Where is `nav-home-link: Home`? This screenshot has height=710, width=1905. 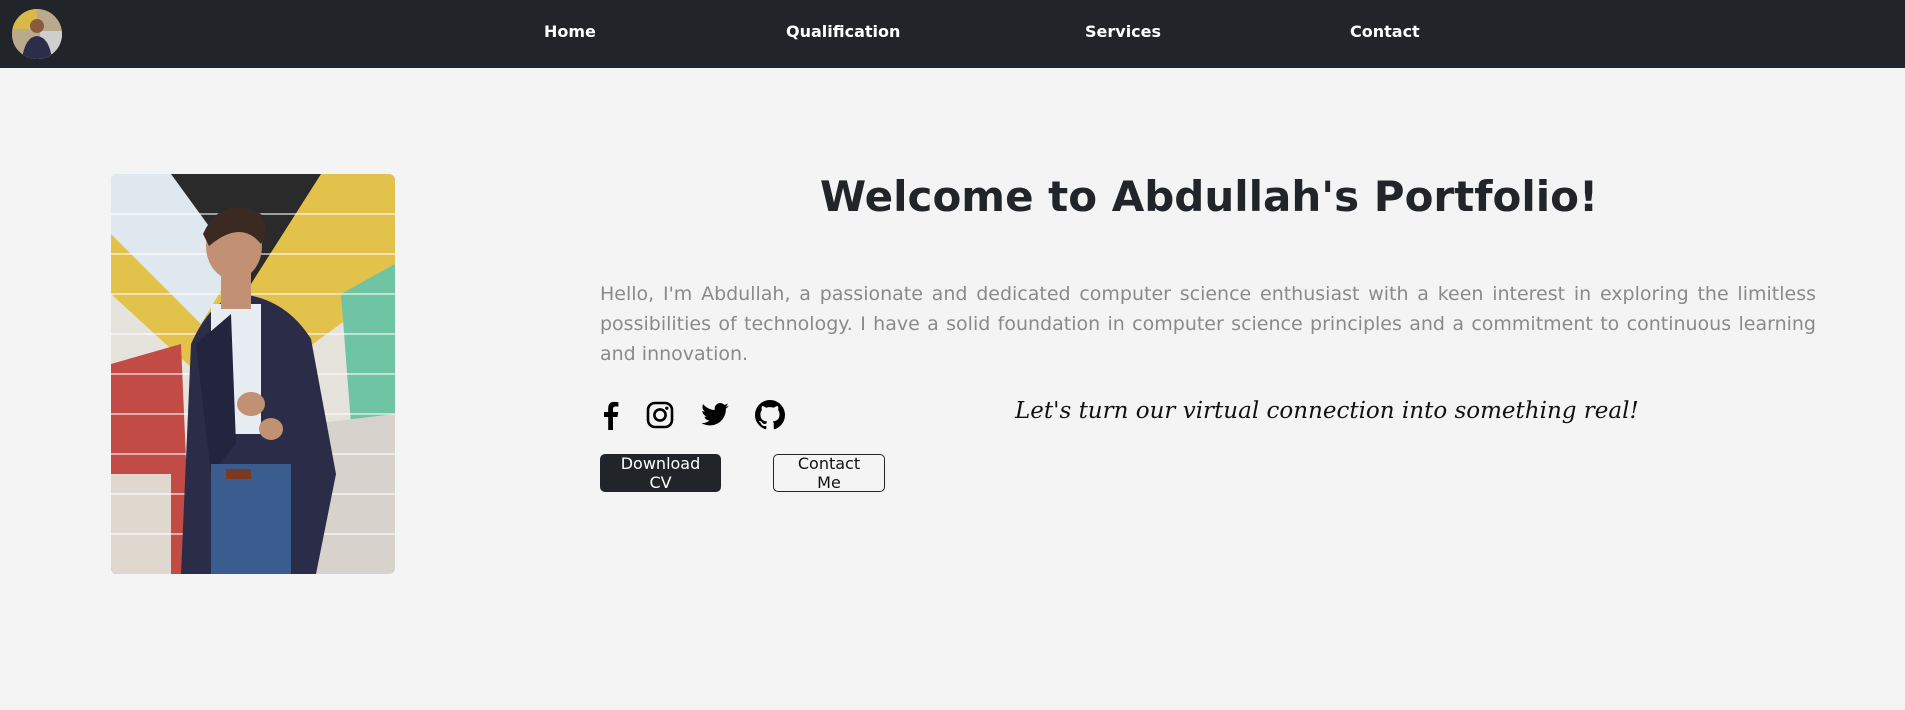 nav-home-link: Home is located at coordinates (570, 31).